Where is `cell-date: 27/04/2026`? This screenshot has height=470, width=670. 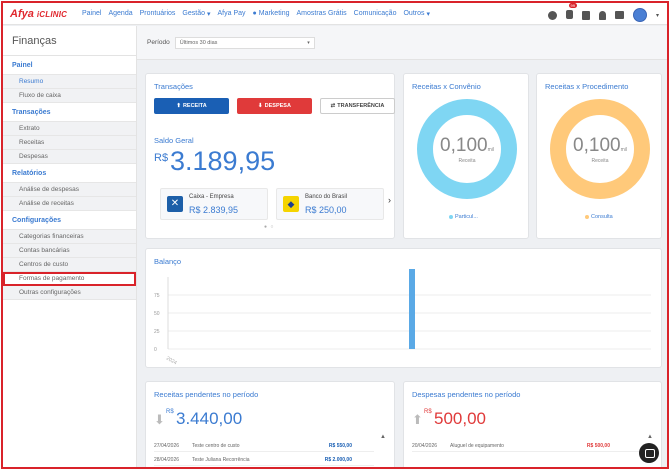 cell-date: 27/04/2026 is located at coordinates (167, 445).